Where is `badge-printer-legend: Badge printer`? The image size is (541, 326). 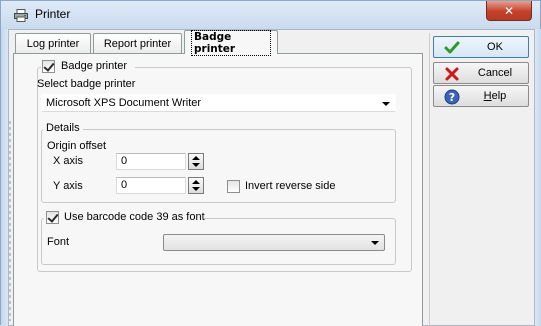 badge-printer-legend: Badge printer is located at coordinates (88, 67).